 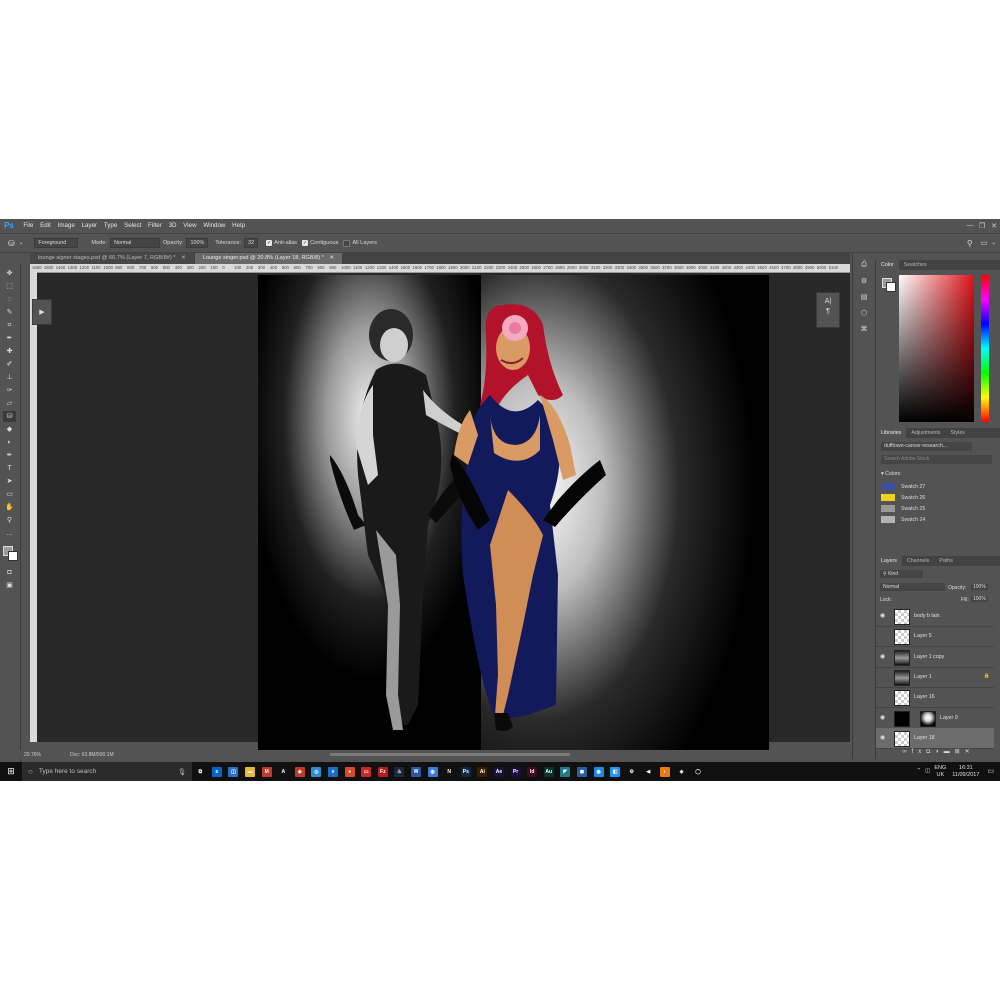 I want to click on layer-row: ◉ Layer 0, so click(x=935, y=718).